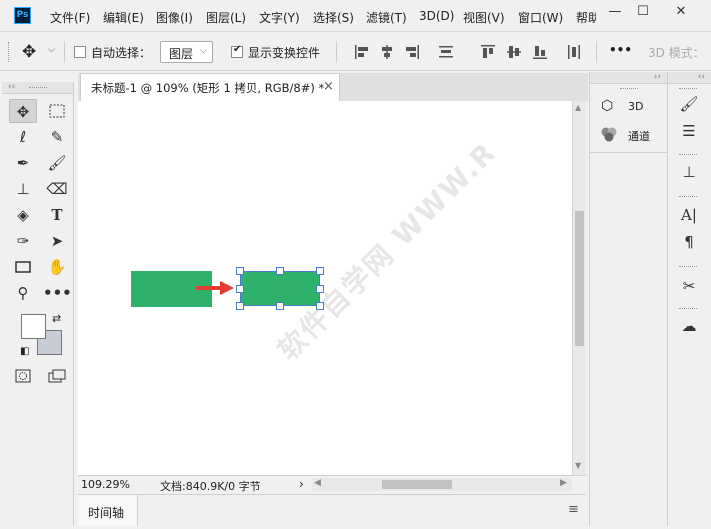 Image resolution: width=711 pixels, height=529 pixels. Describe the element at coordinates (574, 52) in the screenshot. I see `distribute-icon` at that location.